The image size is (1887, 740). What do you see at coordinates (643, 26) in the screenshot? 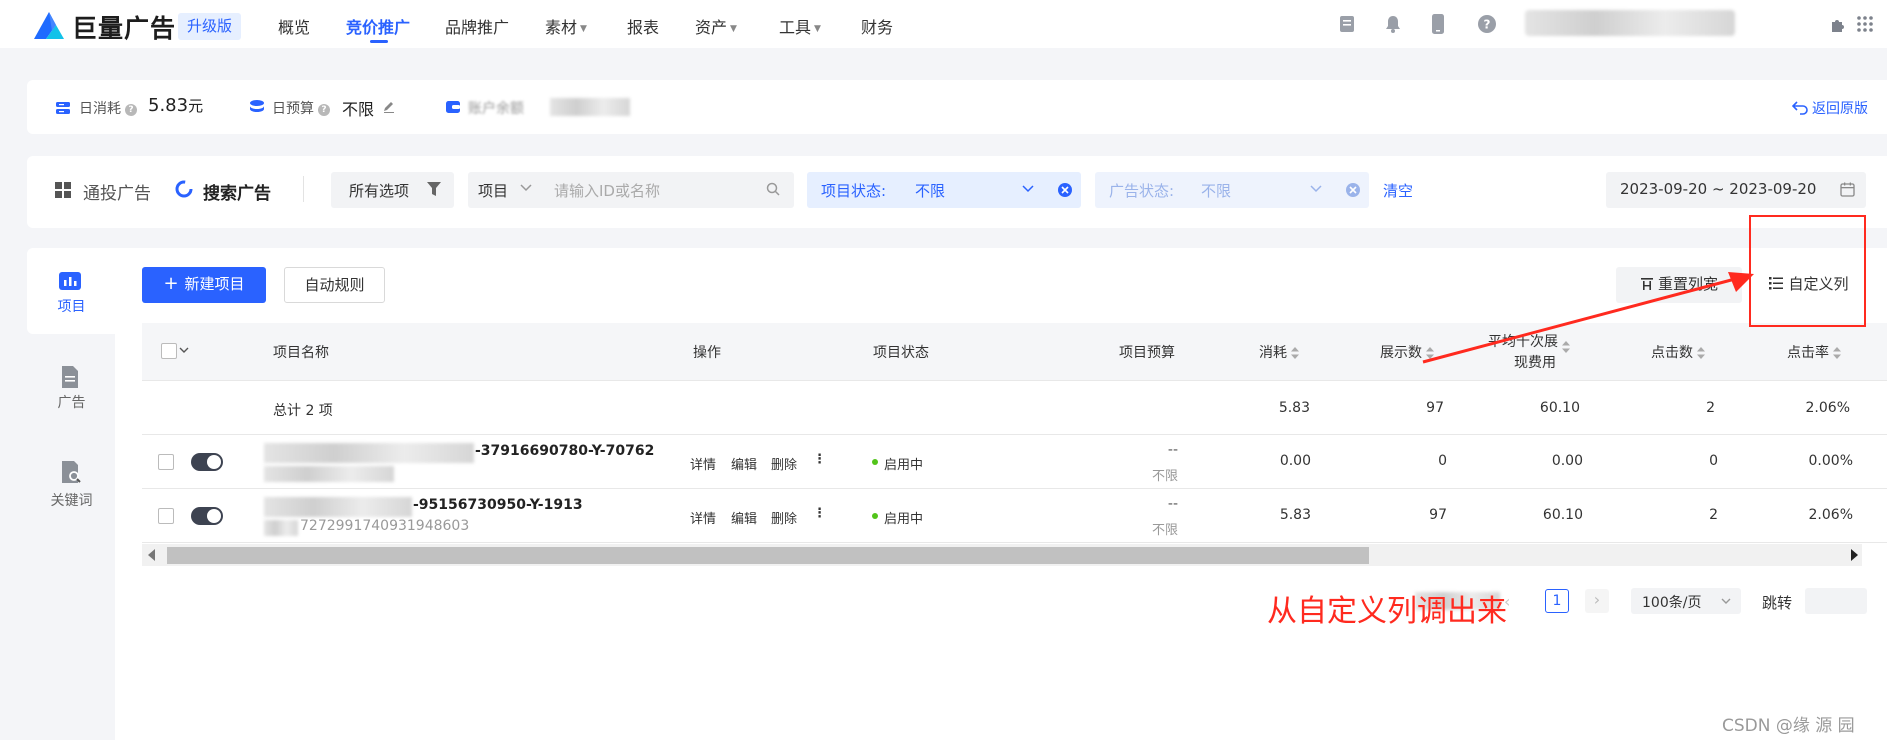
I see `nav-item-reports: 报表` at bounding box center [643, 26].